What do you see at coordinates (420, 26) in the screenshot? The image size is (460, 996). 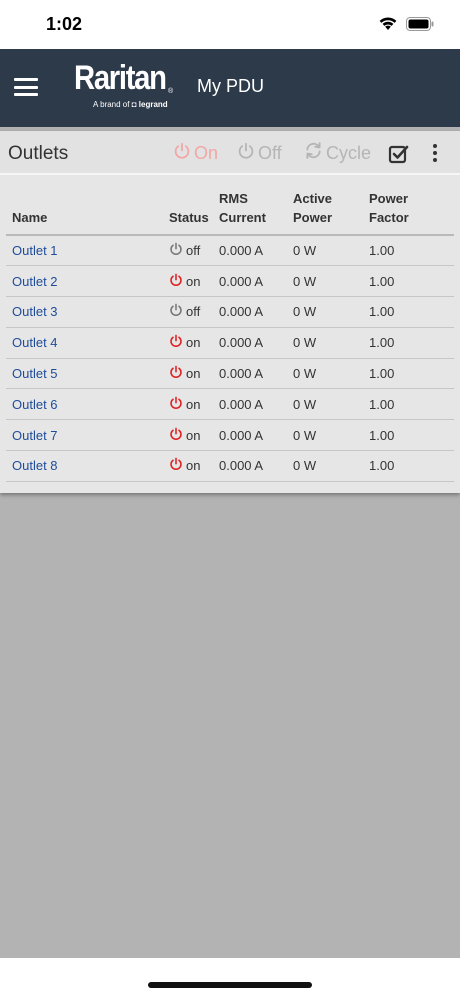 I see `battery-icon` at bounding box center [420, 26].